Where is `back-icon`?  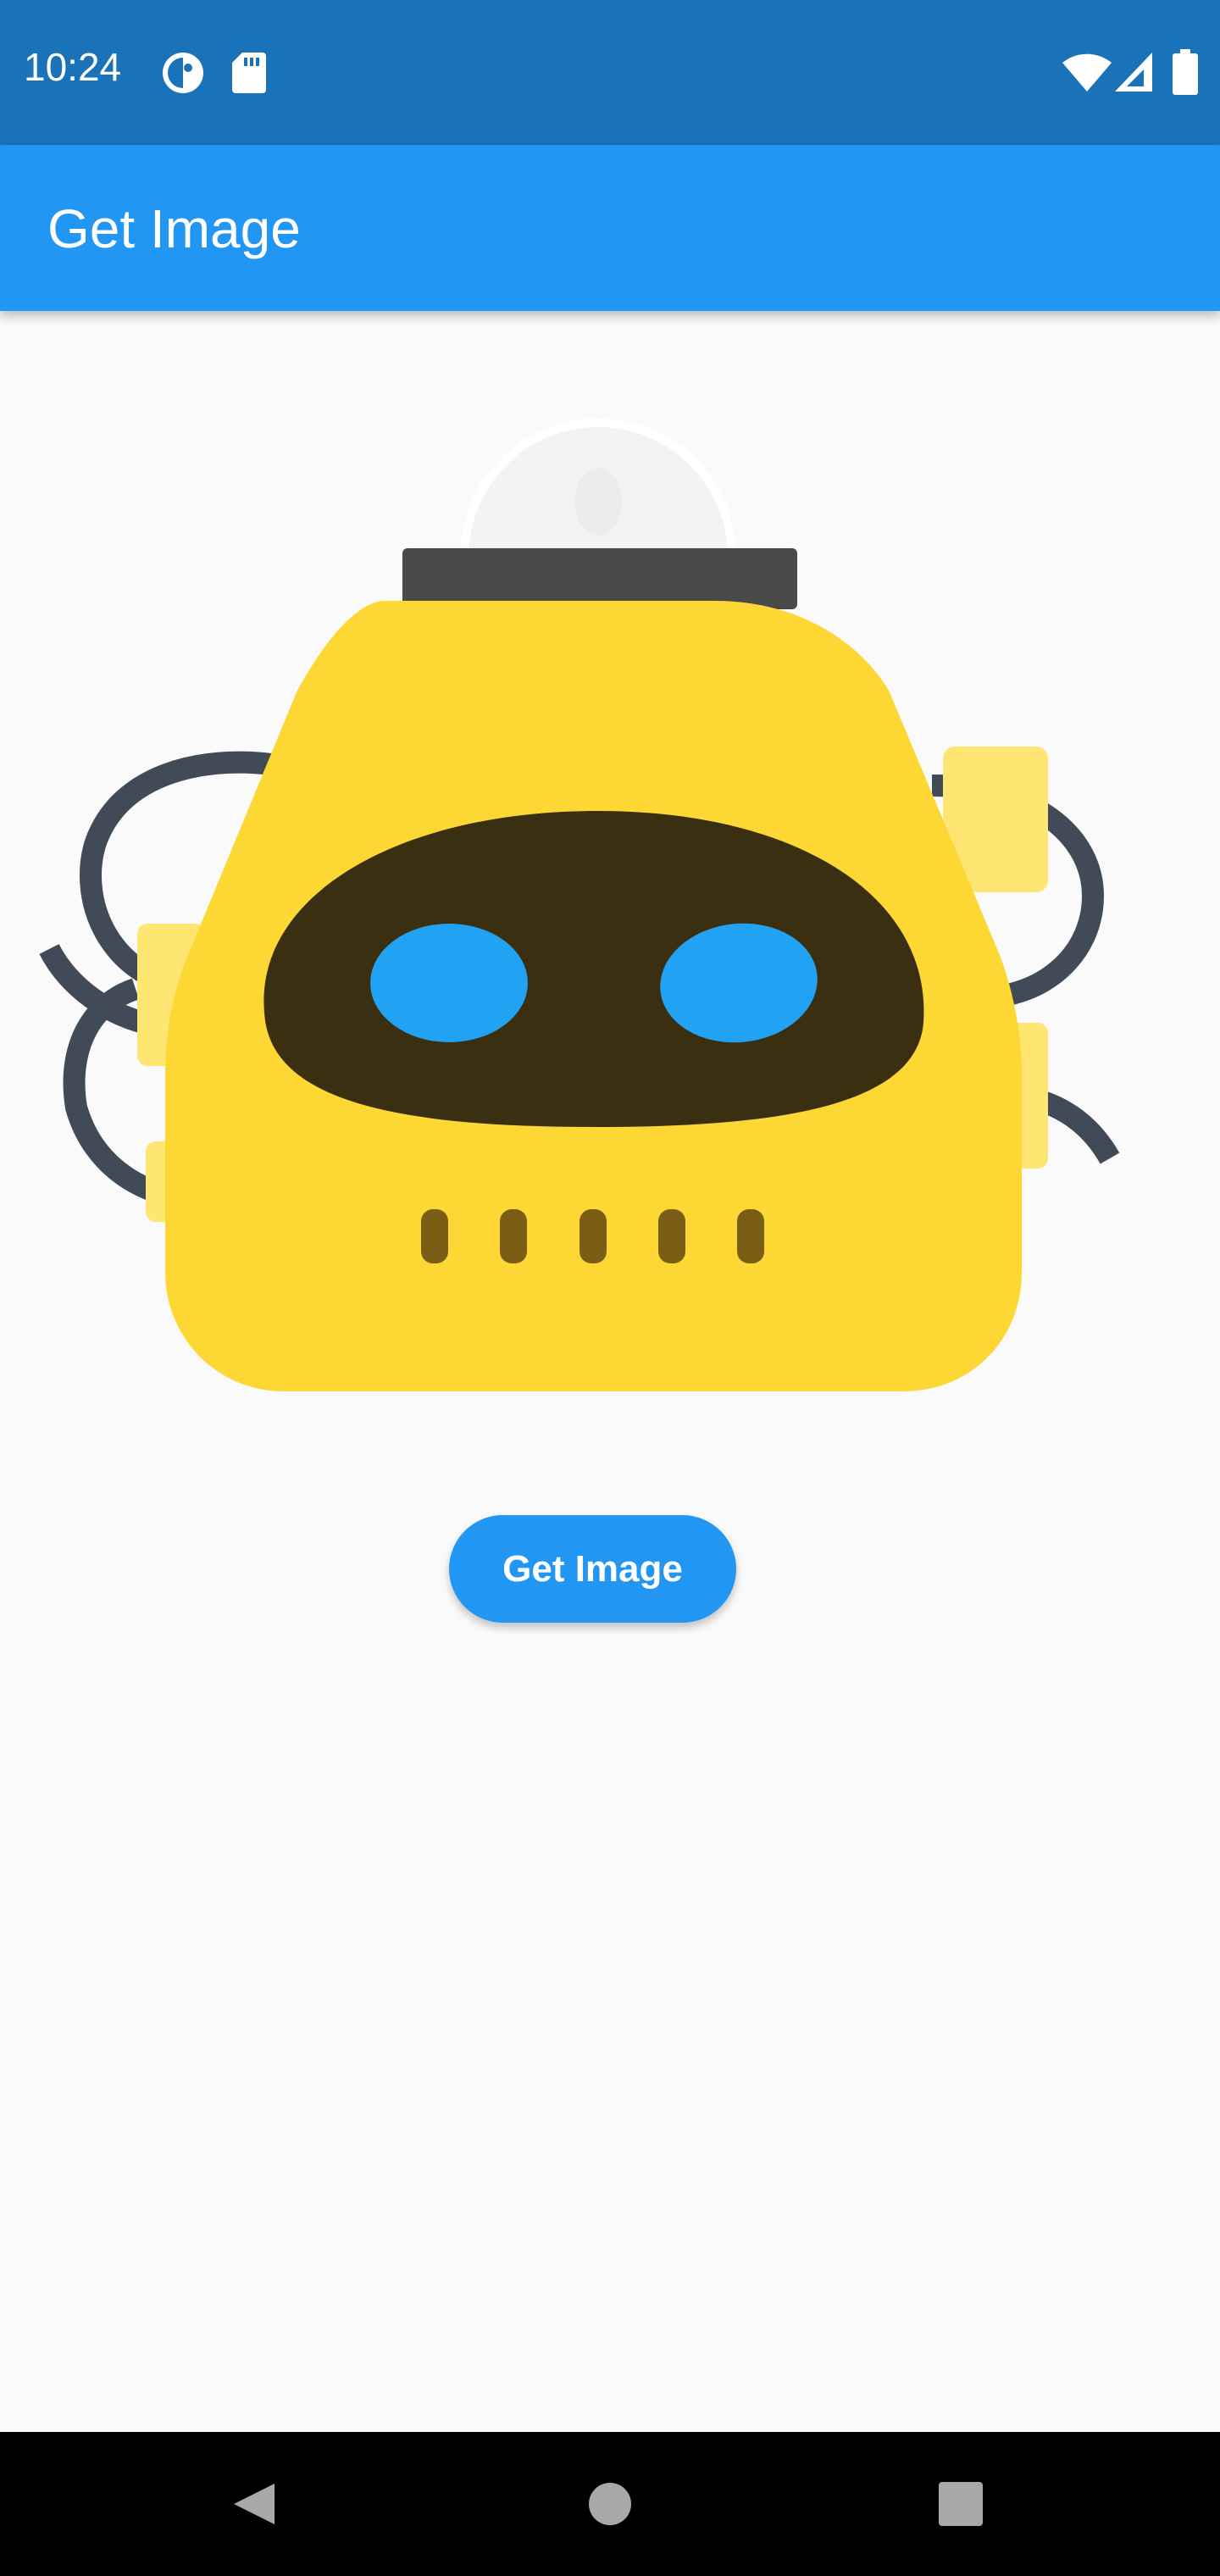
back-icon is located at coordinates (254, 2504).